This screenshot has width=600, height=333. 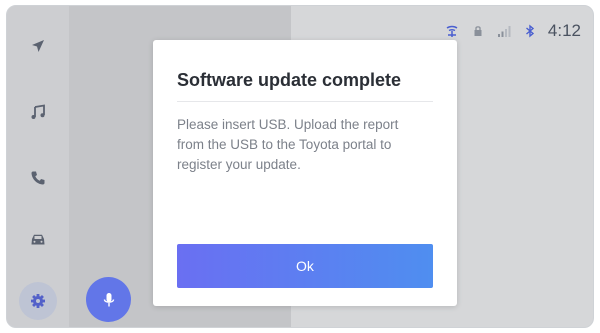 I want to click on bluetooth-icon, so click(x=529, y=31).